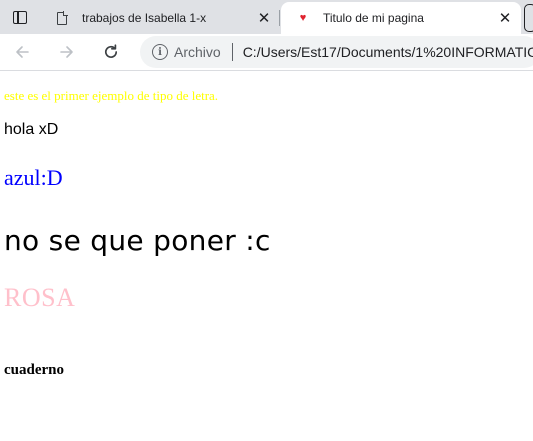 This screenshot has height=441, width=533. I want to click on tab-actions-button, so click(20, 17).